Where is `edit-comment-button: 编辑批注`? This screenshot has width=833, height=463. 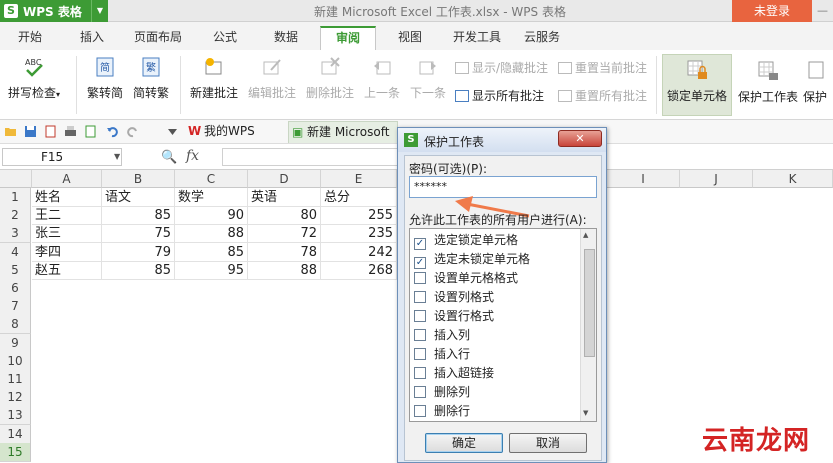
edit-comment-button: 编辑批注 is located at coordinates (272, 78).